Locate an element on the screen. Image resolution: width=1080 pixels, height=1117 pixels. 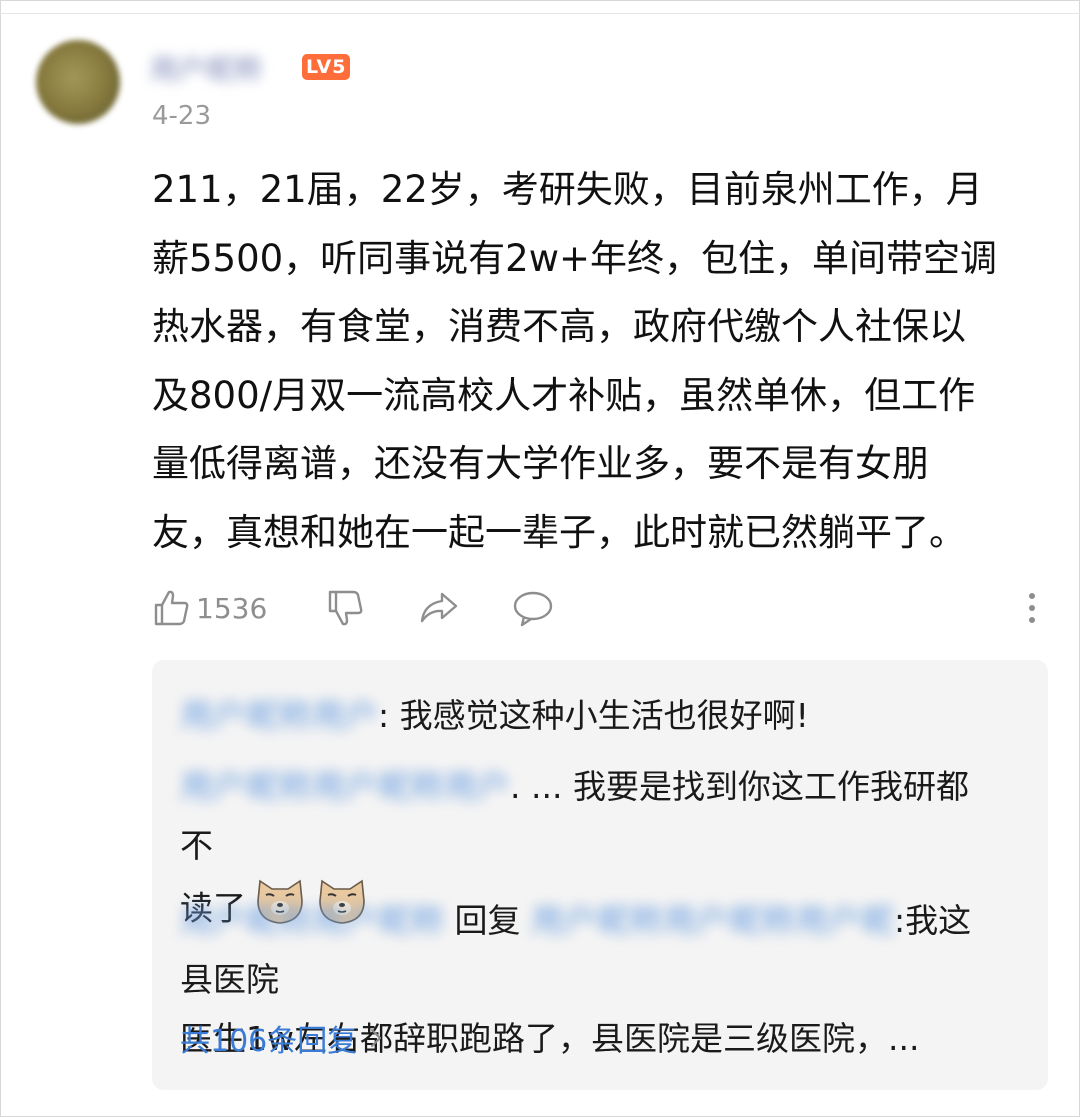
chevron-right-icon is located at coordinates (376, 1038).